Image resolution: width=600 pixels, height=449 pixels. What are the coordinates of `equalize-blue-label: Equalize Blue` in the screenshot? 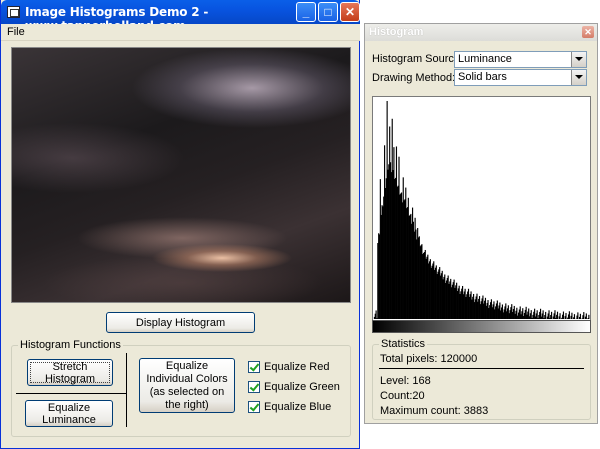 It's located at (298, 407).